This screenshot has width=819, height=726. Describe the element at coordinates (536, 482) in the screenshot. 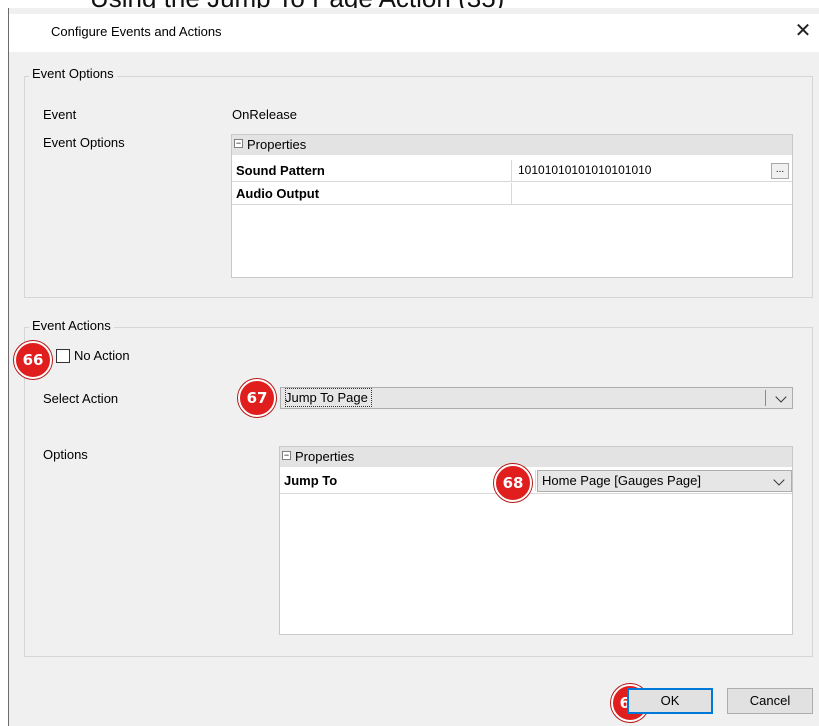

I see `property-row-jump-to: Jump To Home Page [Gauges Page]` at that location.